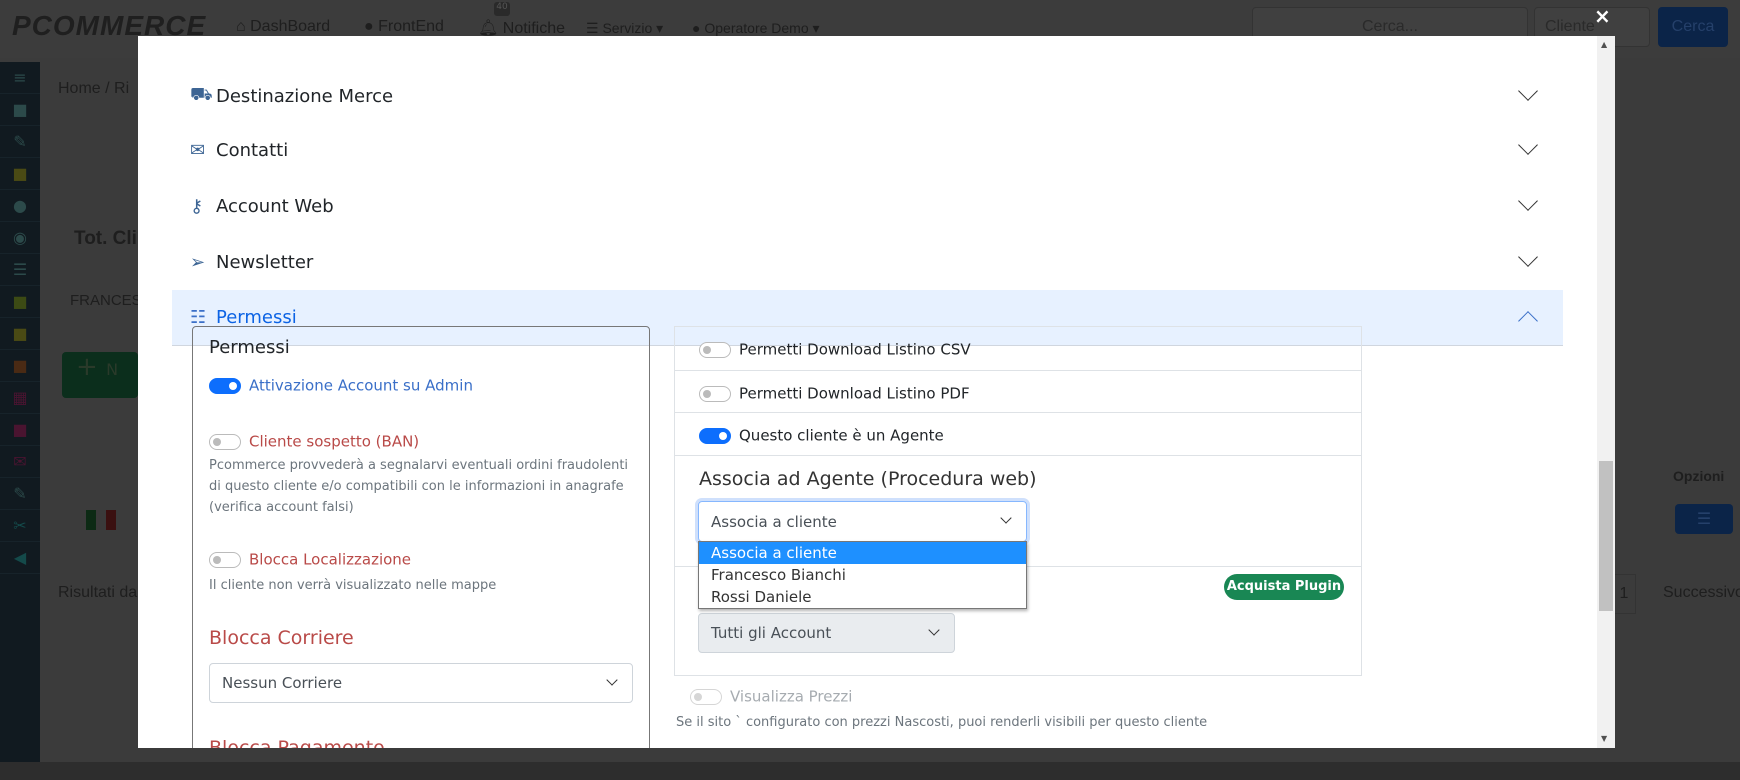  I want to click on toggle-label: Visualizza Prezzi, so click(791, 696).